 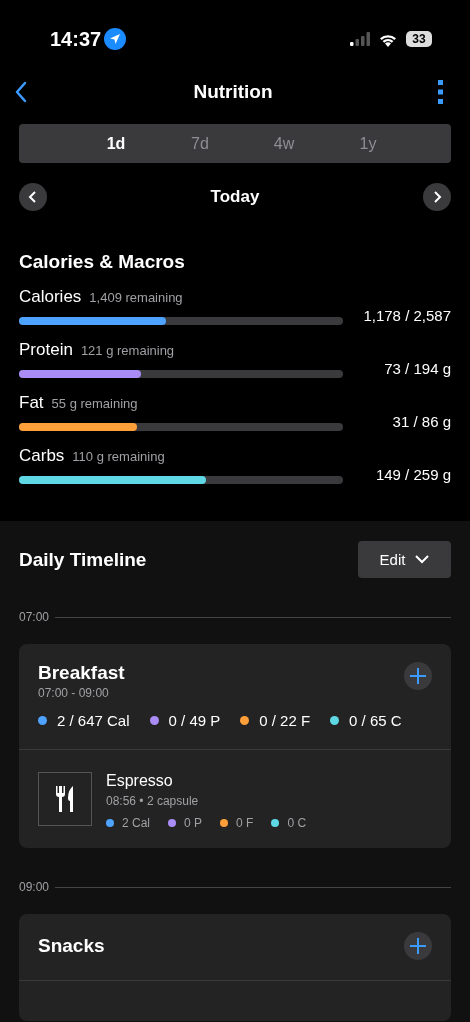 I want to click on next-day-button, so click(x=437, y=197).